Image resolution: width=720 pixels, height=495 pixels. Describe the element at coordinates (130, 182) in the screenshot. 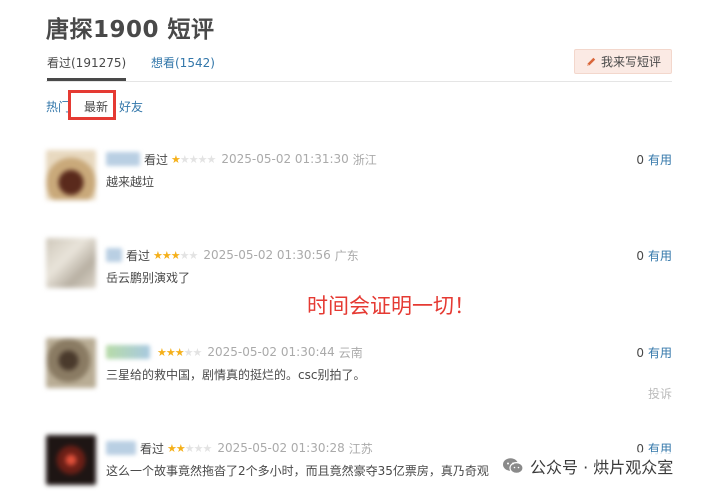

I see `comment-text: 越来越垃` at that location.